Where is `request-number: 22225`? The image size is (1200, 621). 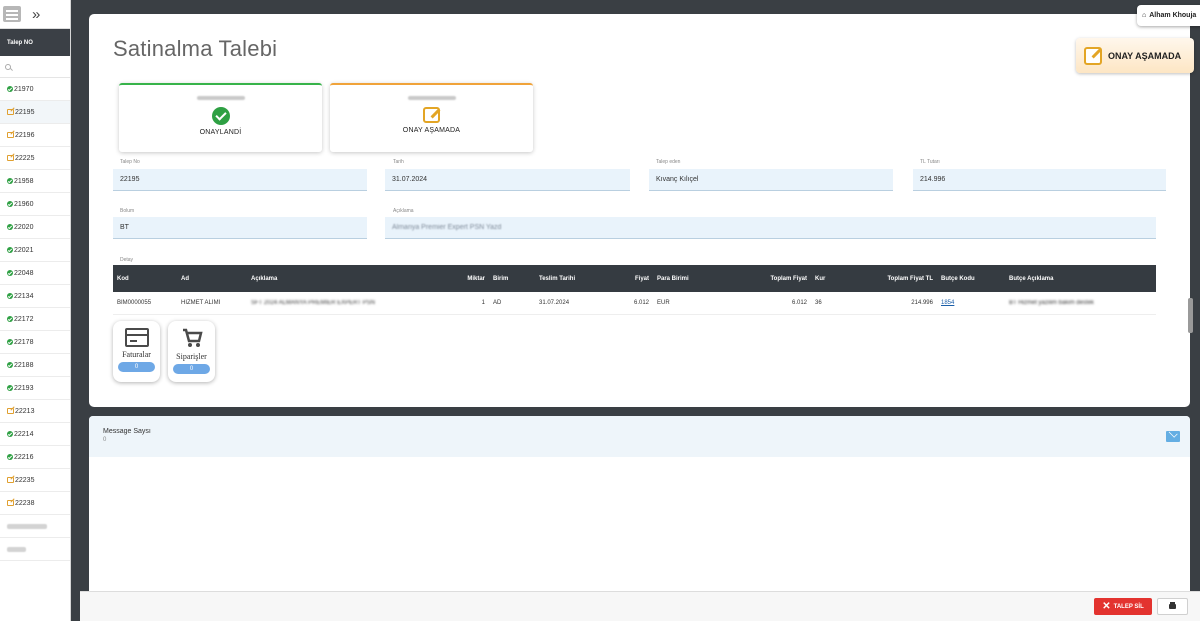
request-number: 22225 is located at coordinates (25, 158).